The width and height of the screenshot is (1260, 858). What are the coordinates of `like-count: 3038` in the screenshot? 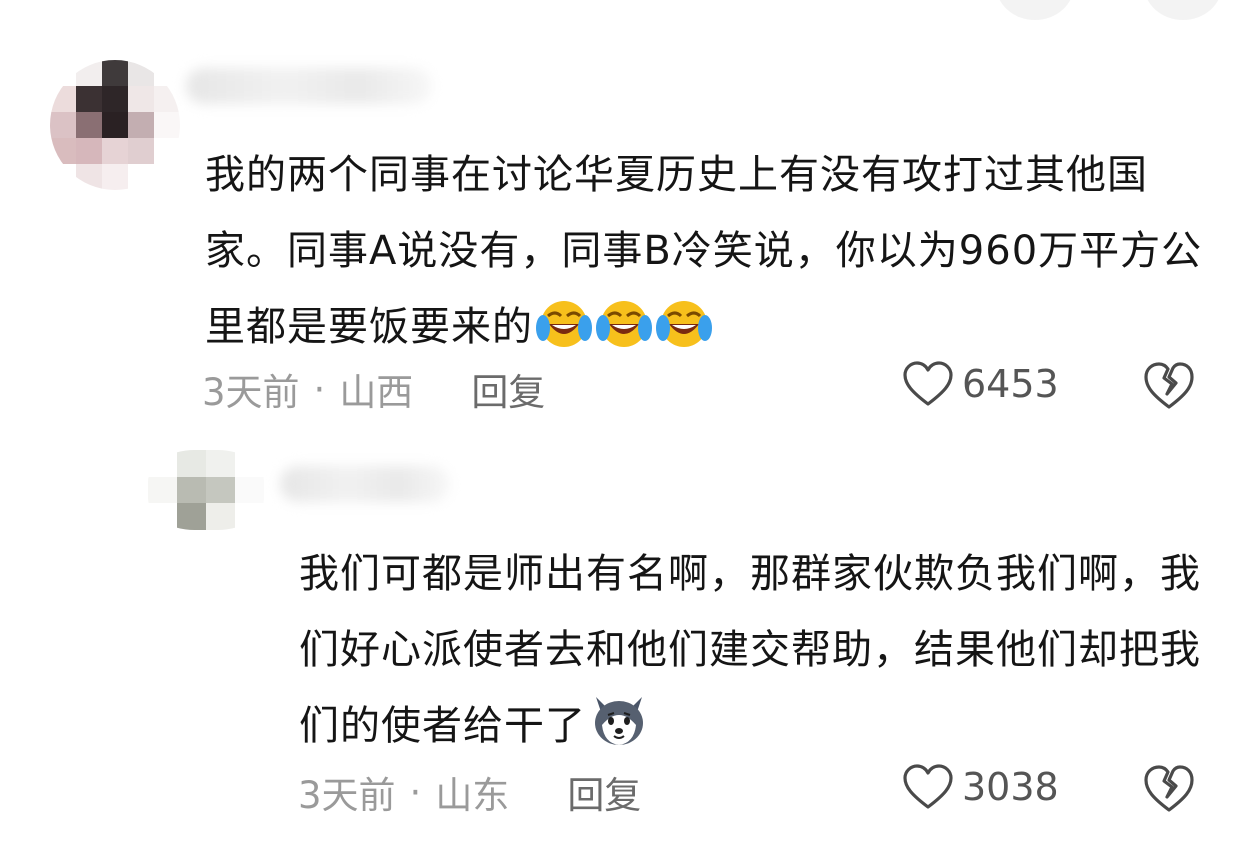 It's located at (1010, 787).